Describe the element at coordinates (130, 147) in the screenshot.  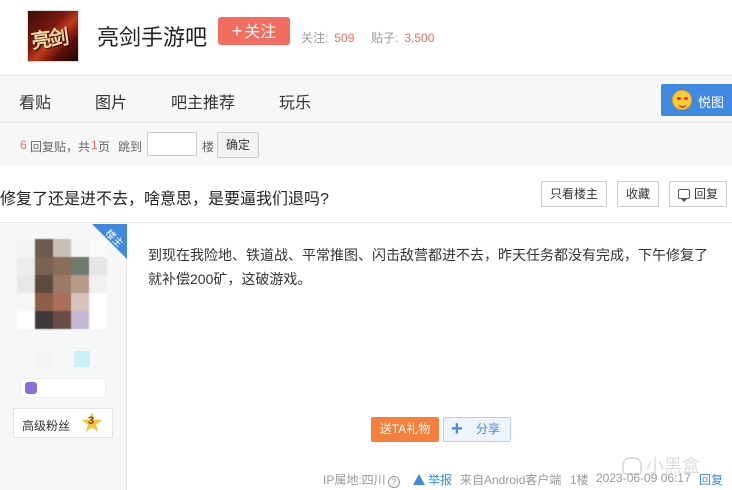
I see `jump-label: 跳到` at that location.